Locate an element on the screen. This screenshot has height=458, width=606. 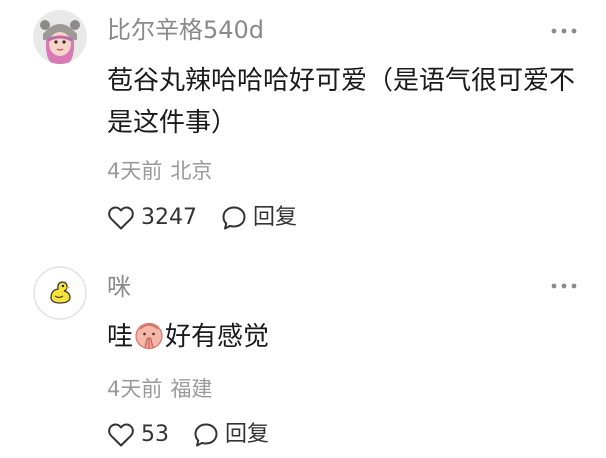
username: 咪 is located at coordinates (119, 287).